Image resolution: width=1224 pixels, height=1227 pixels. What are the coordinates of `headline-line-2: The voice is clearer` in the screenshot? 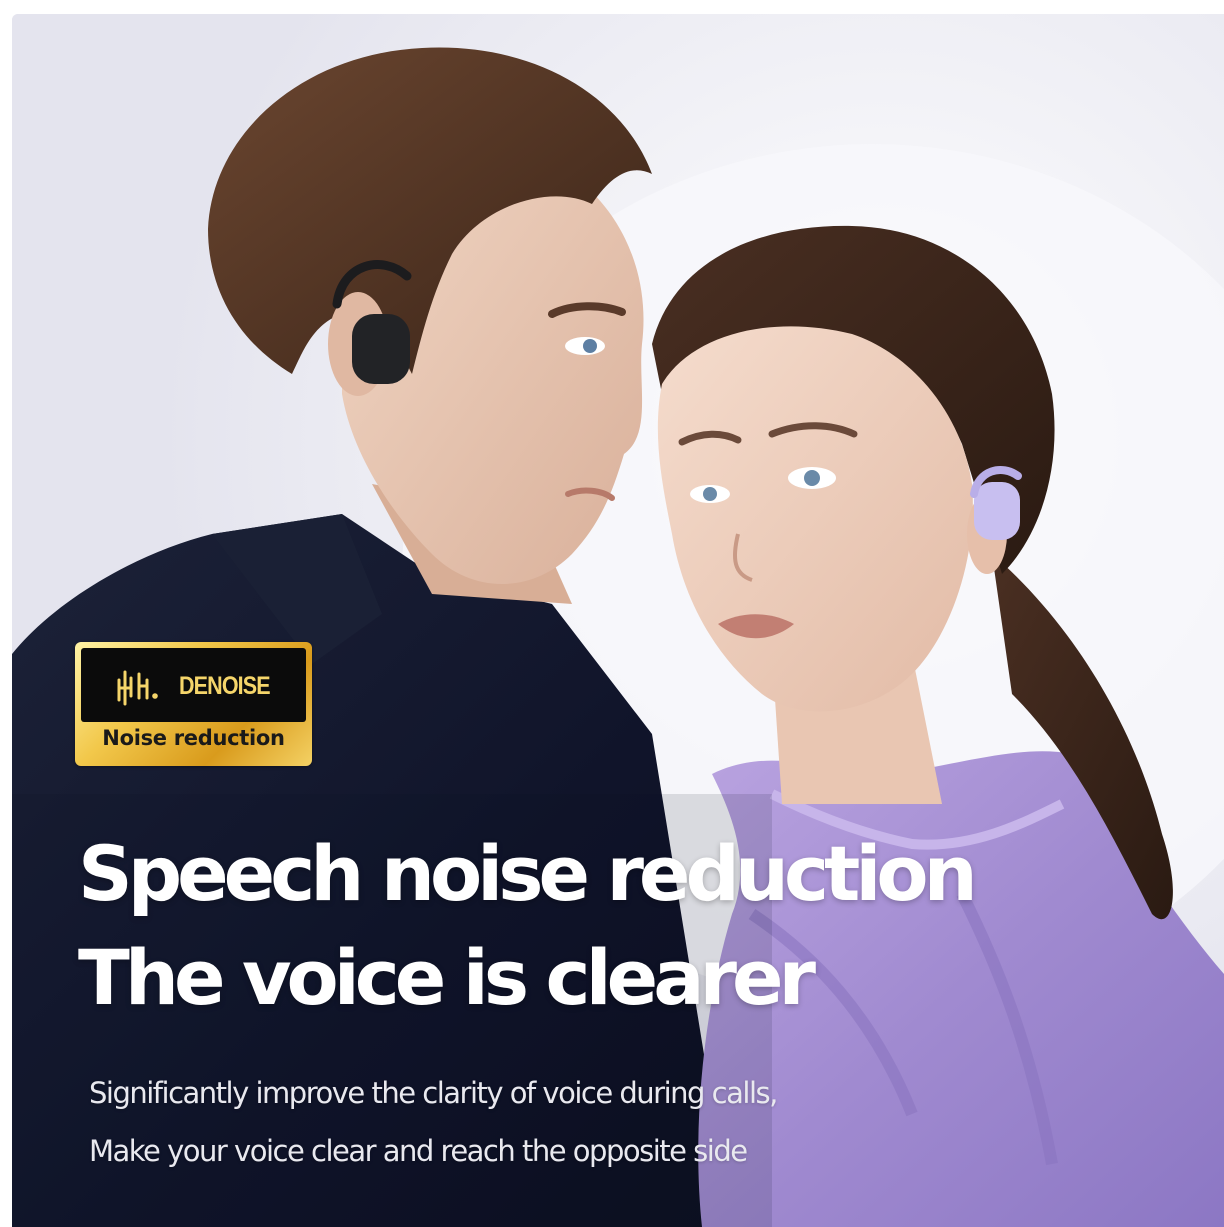 It's located at (447, 977).